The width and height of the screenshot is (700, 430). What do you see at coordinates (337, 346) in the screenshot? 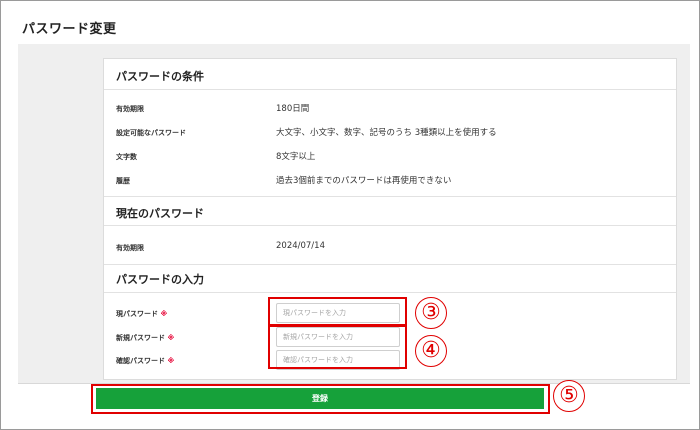
I see `annotation-box-new-password` at bounding box center [337, 346].